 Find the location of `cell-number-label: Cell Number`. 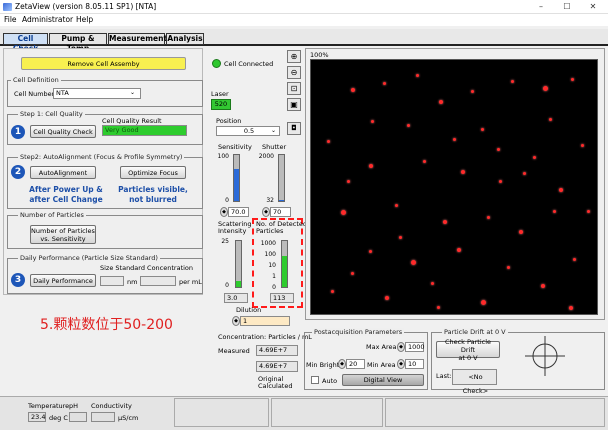

cell-number-label: Cell Number is located at coordinates (34, 94).